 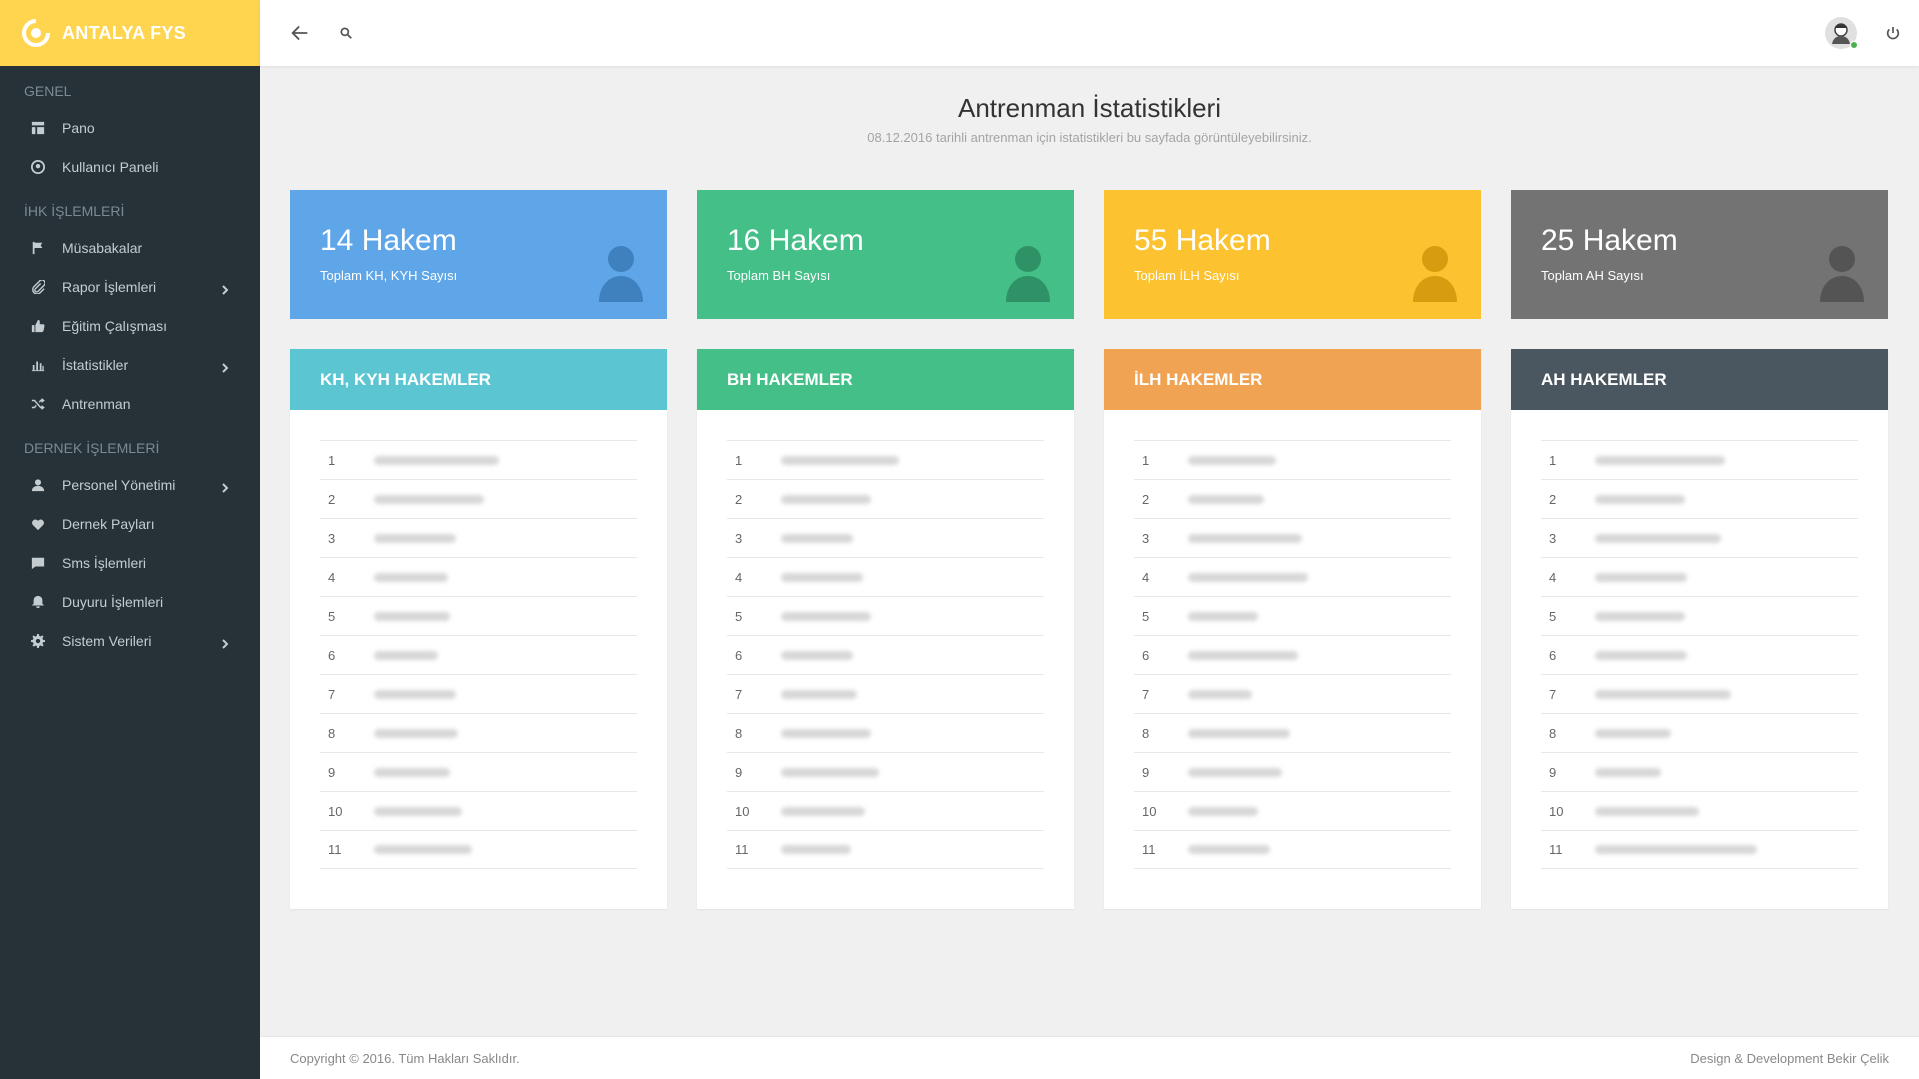 What do you see at coordinates (130, 364) in the screenshot?
I see `sidebar-item-istatistikler: İstatistikler` at bounding box center [130, 364].